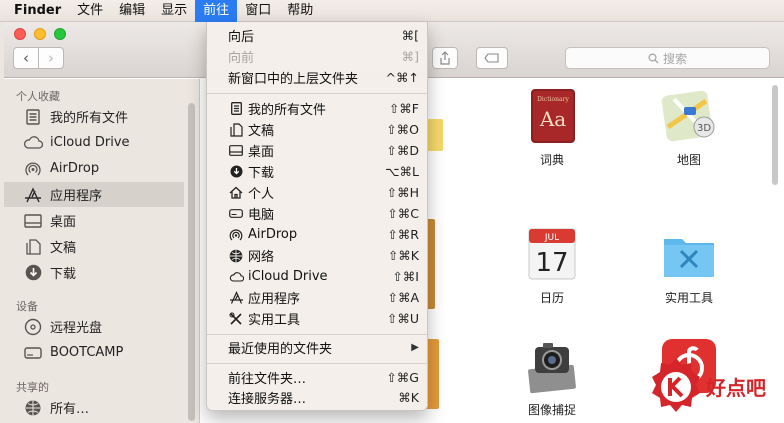 The image size is (784, 423). Describe the element at coordinates (403, 297) in the screenshot. I see `shortcut-label: ⇧⌘A` at that location.